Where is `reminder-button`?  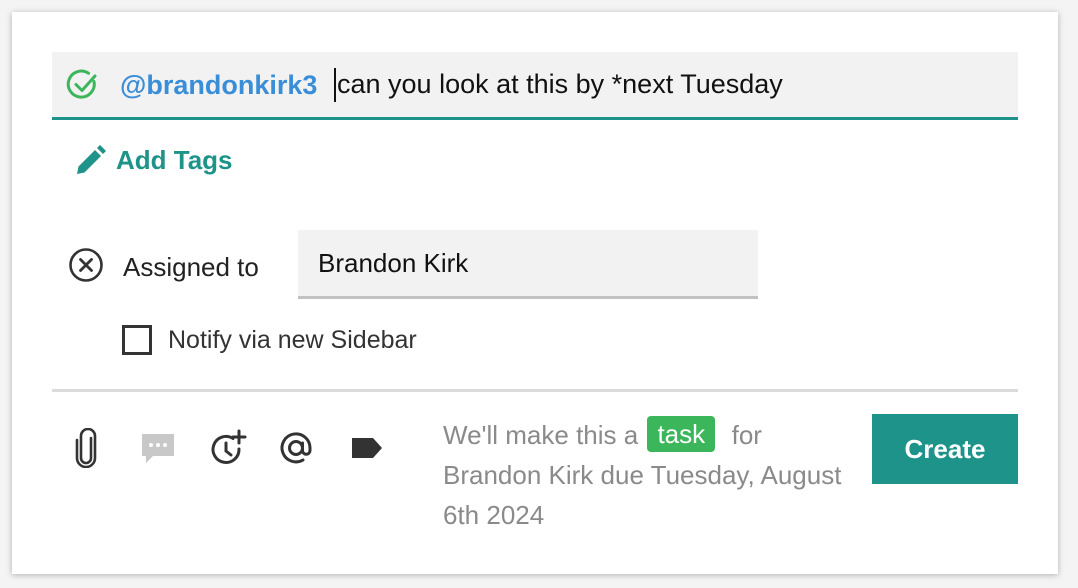 reminder-button is located at coordinates (228, 448).